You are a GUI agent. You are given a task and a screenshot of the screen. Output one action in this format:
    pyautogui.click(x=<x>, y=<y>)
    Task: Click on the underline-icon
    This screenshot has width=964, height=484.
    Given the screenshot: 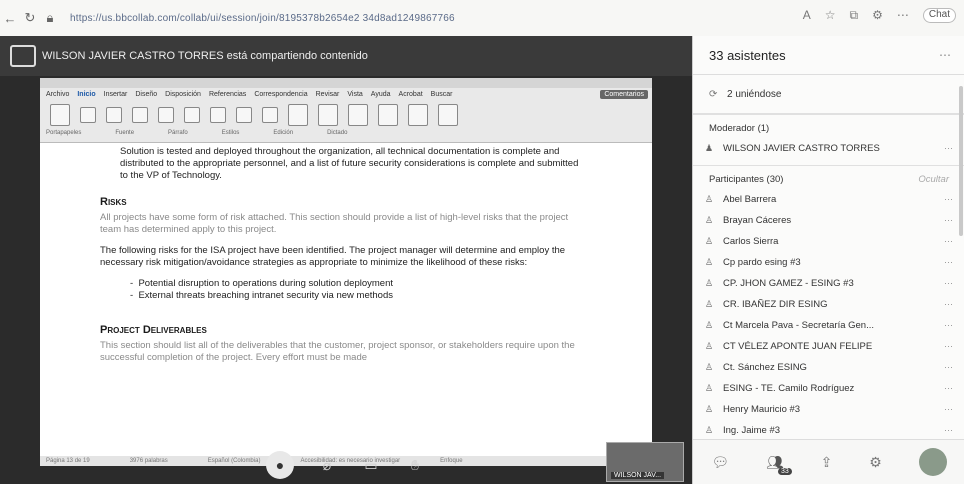 What is the action you would take?
    pyautogui.click(x=166, y=115)
    